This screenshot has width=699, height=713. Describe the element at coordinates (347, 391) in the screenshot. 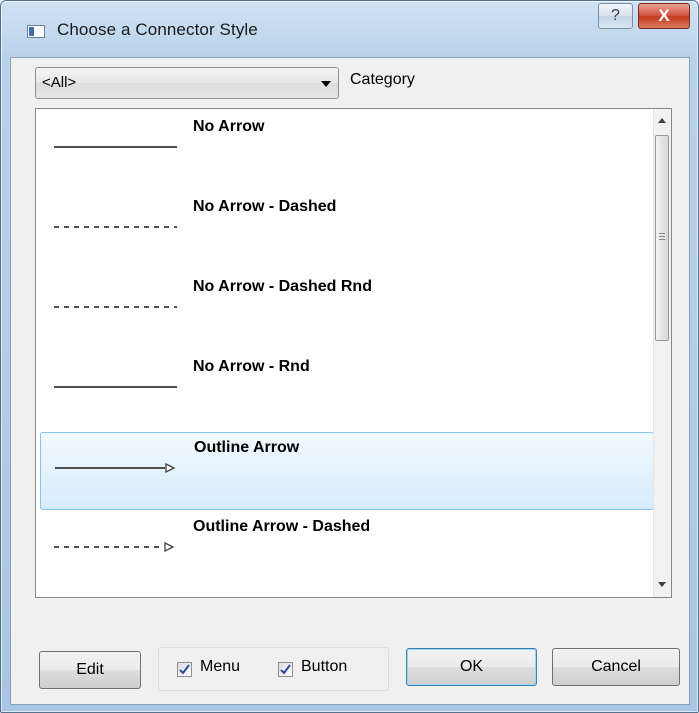

I see `list-item: No Arrow - Rnd` at that location.